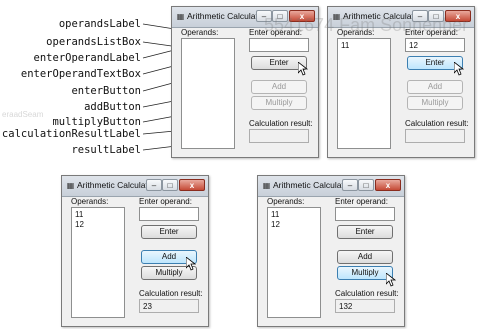 The image size is (478, 329). What do you see at coordinates (366, 25) in the screenshot?
I see `watermark: 5541674 Fam Sonnenber` at bounding box center [366, 25].